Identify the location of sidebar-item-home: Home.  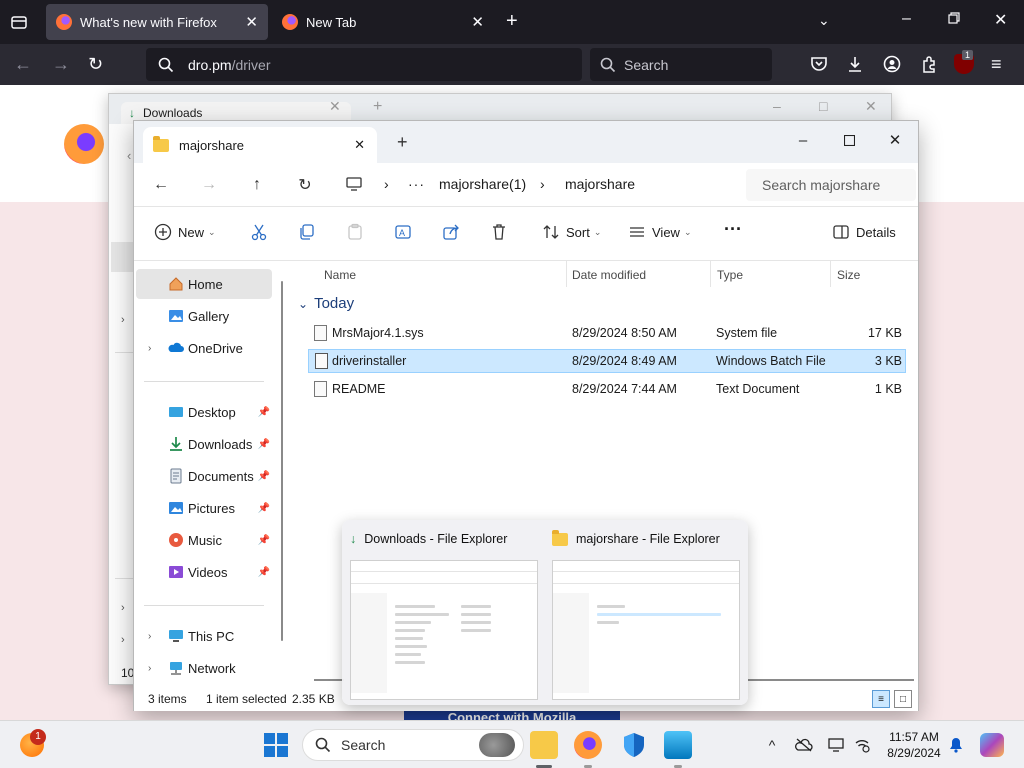
(204, 284).